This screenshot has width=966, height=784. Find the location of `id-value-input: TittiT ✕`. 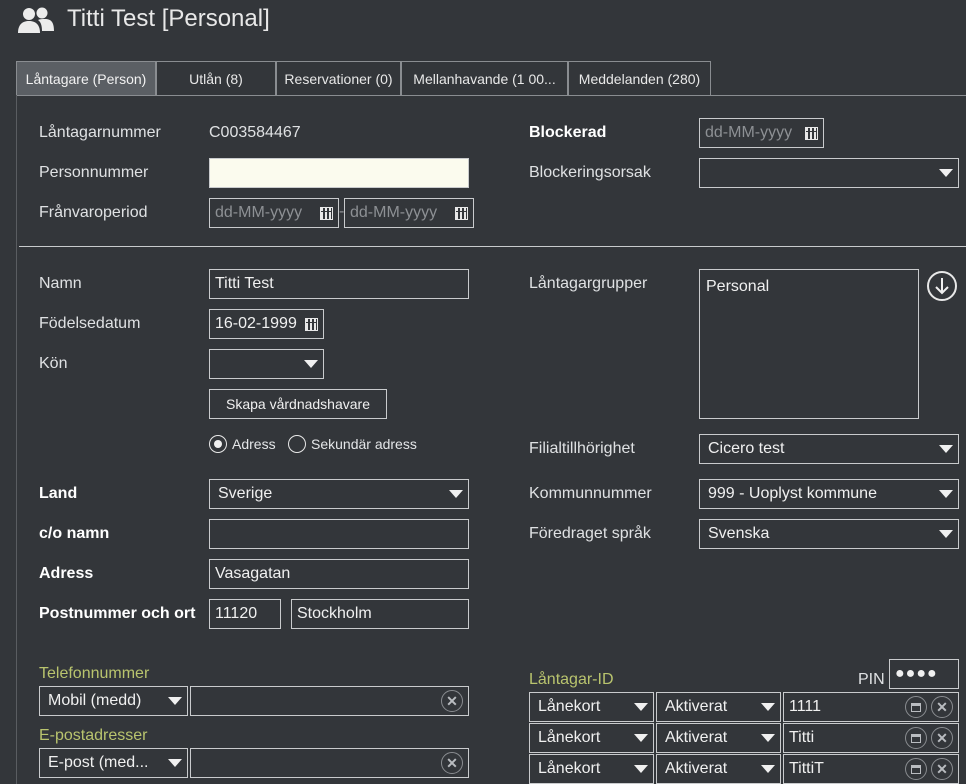

id-value-input: TittiT ✕ is located at coordinates (871, 769).